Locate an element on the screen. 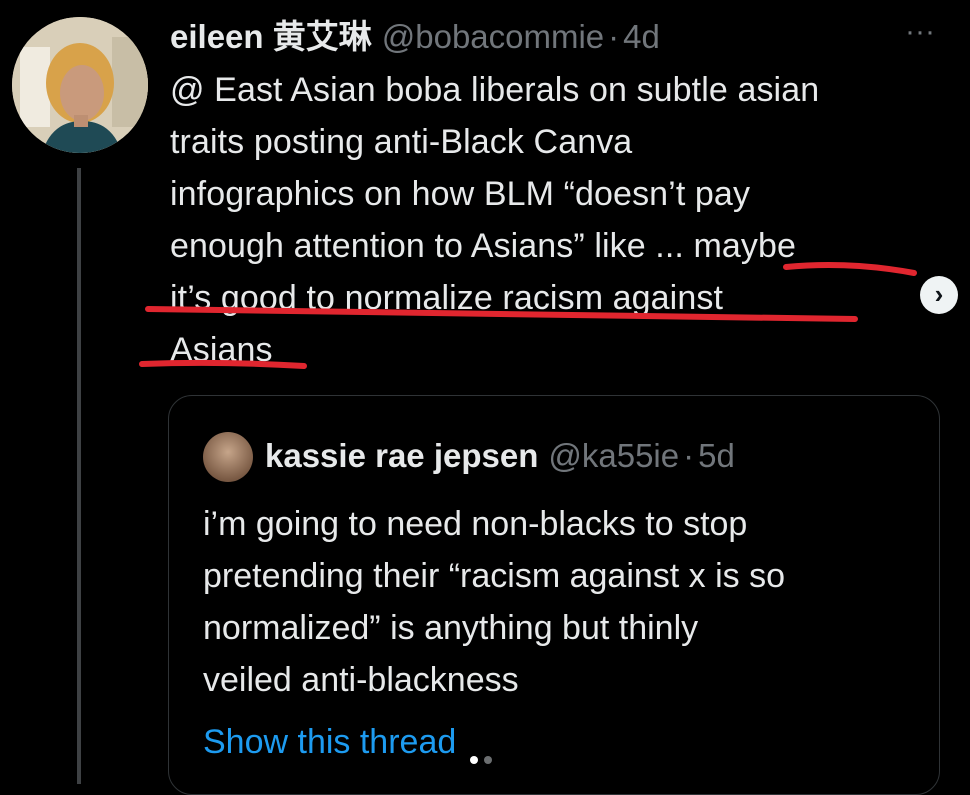 Image resolution: width=970 pixels, height=795 pixels. tweet-header: eileen 黄艾琳 @bobacommie · 4d is located at coordinates (415, 37).